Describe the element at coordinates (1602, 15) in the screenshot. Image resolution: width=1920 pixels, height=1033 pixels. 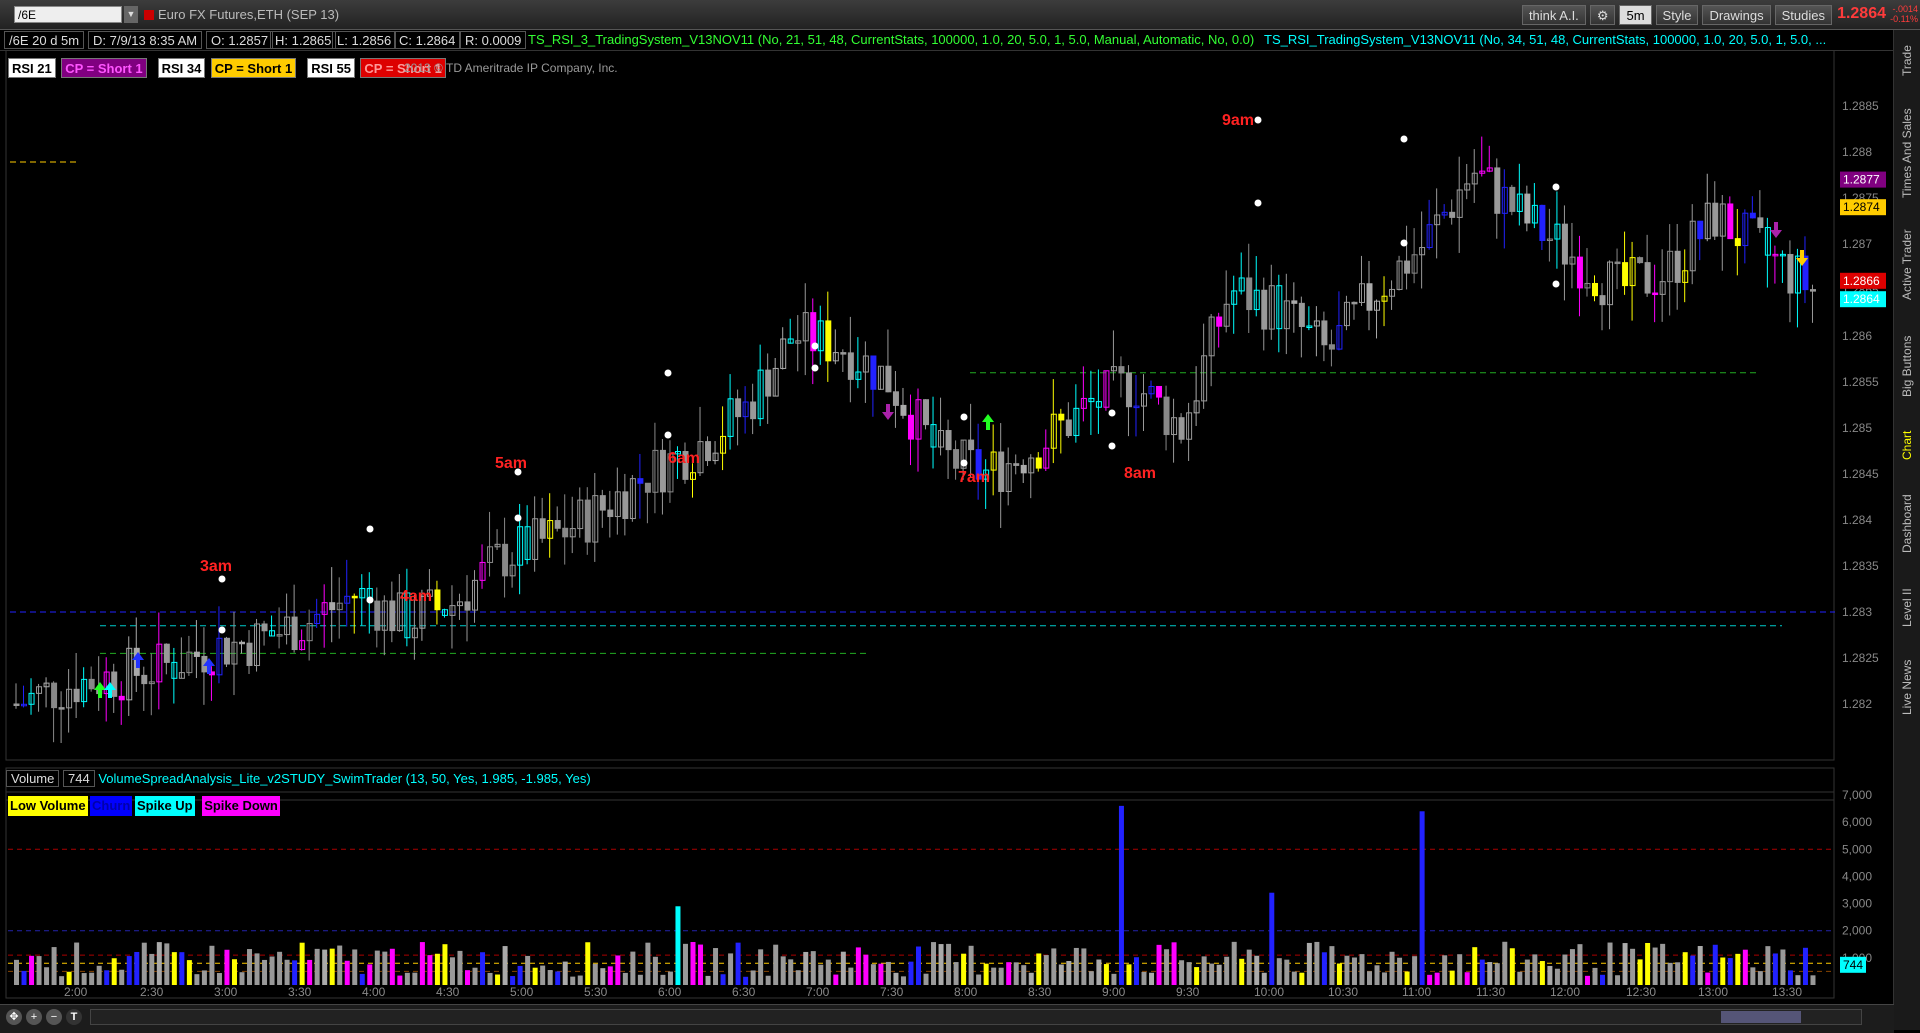
I see `settings-icon: ⚙` at that location.